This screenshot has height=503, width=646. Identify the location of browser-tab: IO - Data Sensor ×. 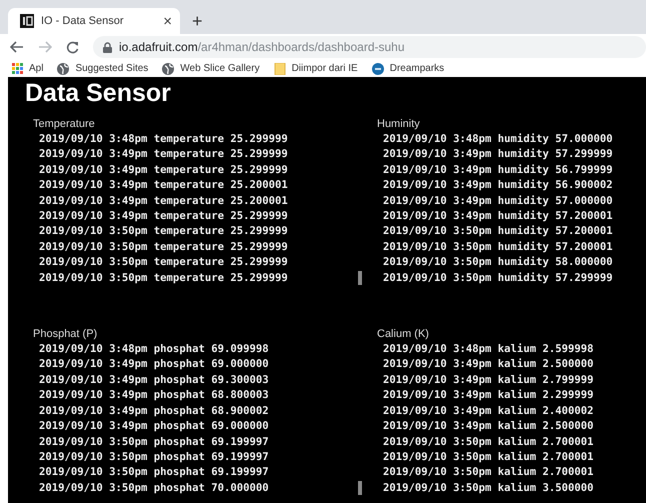
(94, 21).